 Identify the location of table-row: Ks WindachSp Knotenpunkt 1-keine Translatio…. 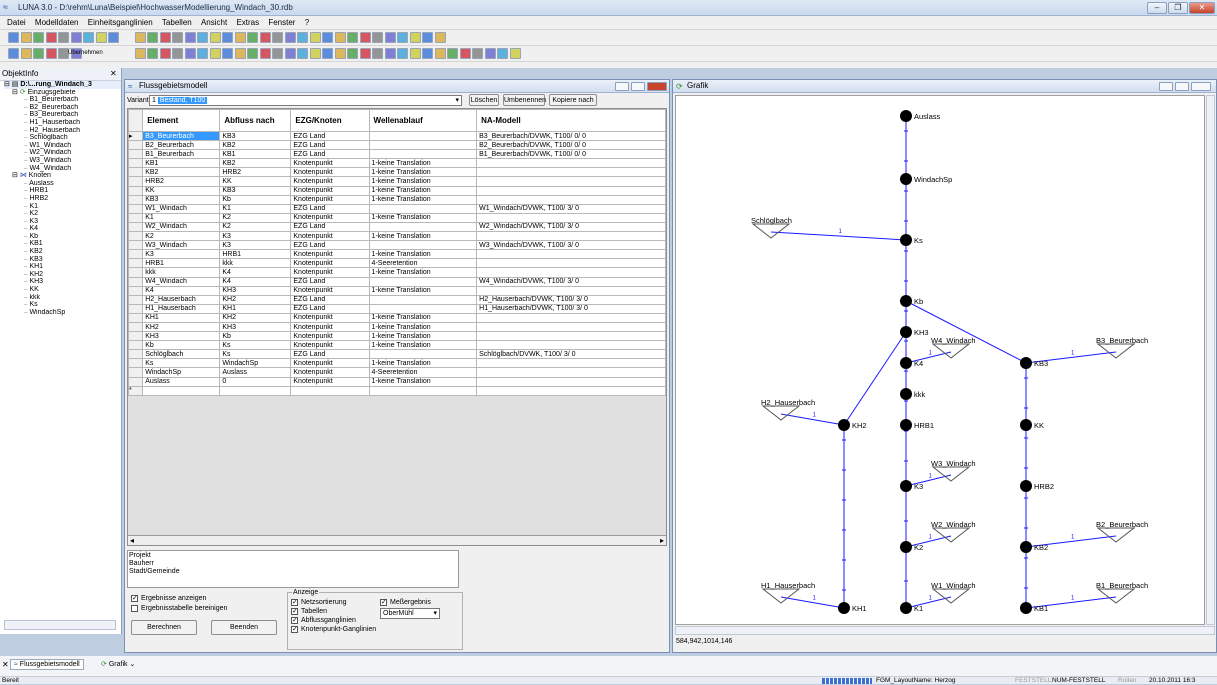
(397, 363).